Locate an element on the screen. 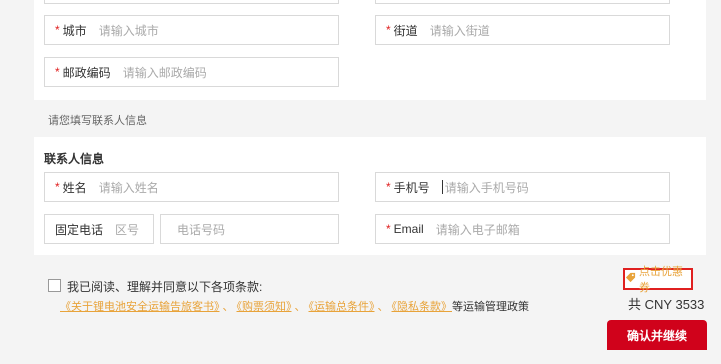  order-total: 共 CNY 3533 is located at coordinates (666, 303).